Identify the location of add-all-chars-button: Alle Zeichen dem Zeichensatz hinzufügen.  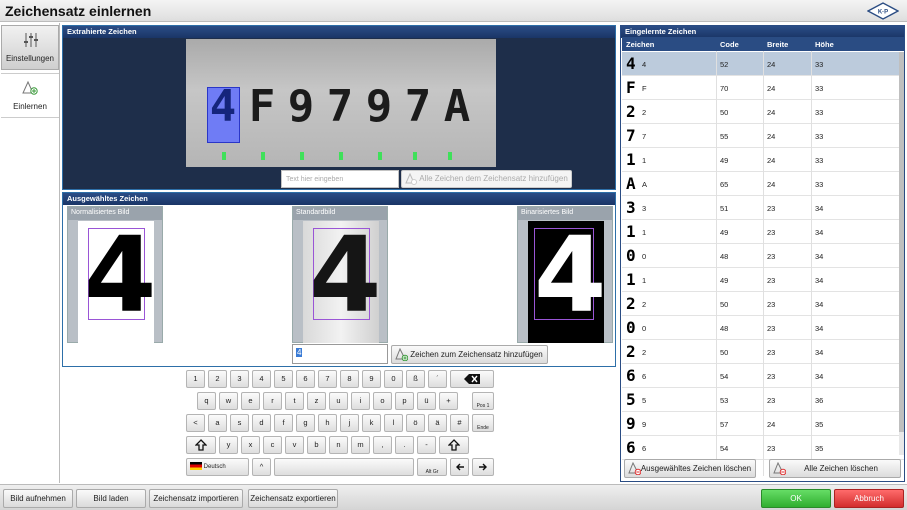
(486, 179).